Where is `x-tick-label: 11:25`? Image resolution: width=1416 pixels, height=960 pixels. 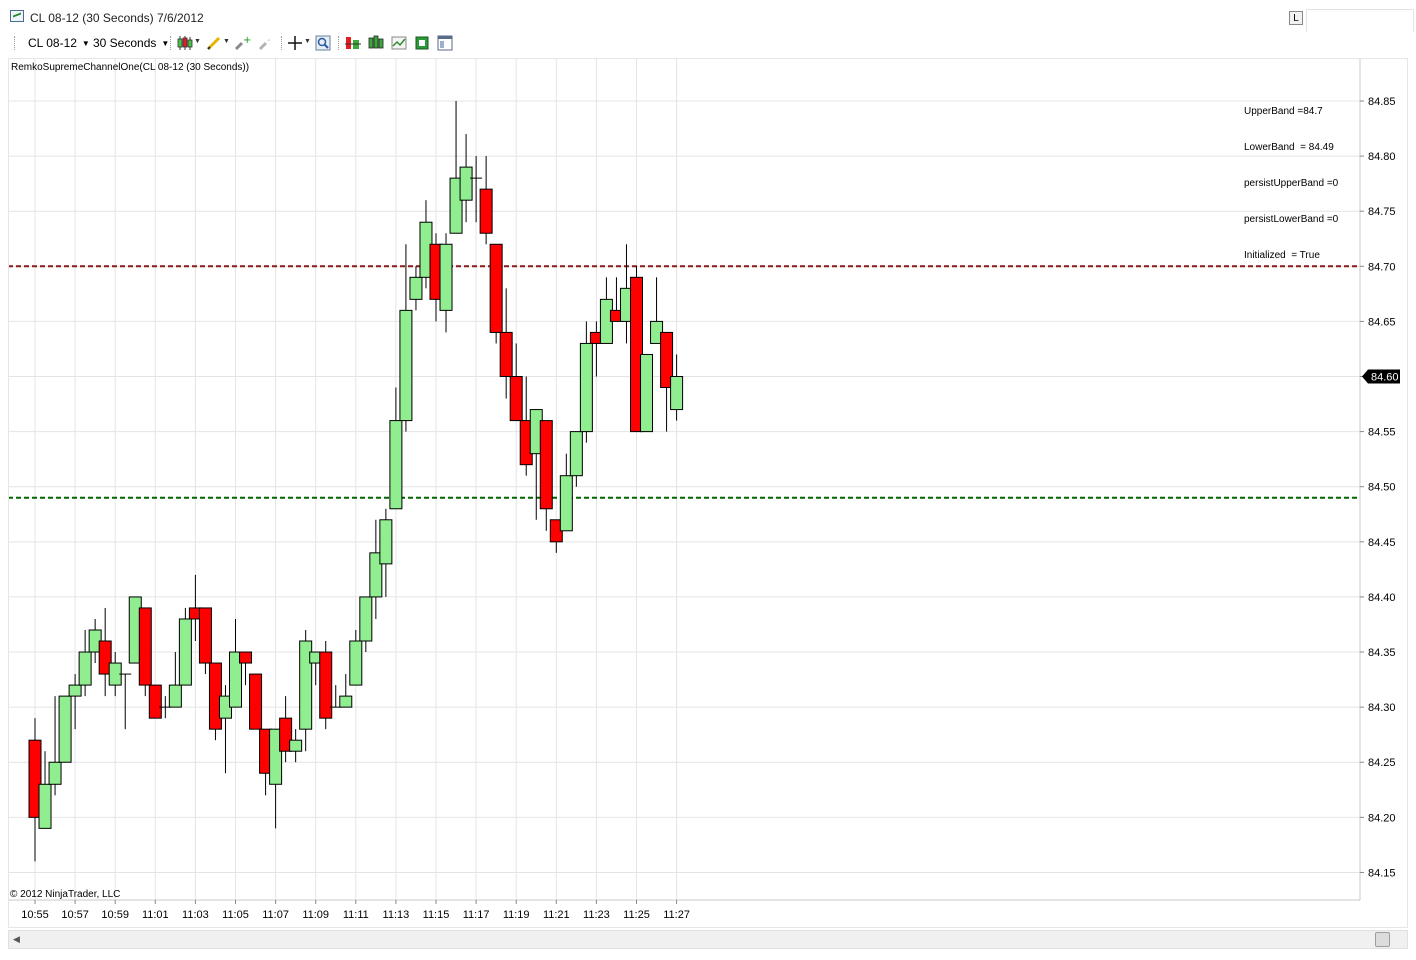 x-tick-label: 11:25 is located at coordinates (636, 915).